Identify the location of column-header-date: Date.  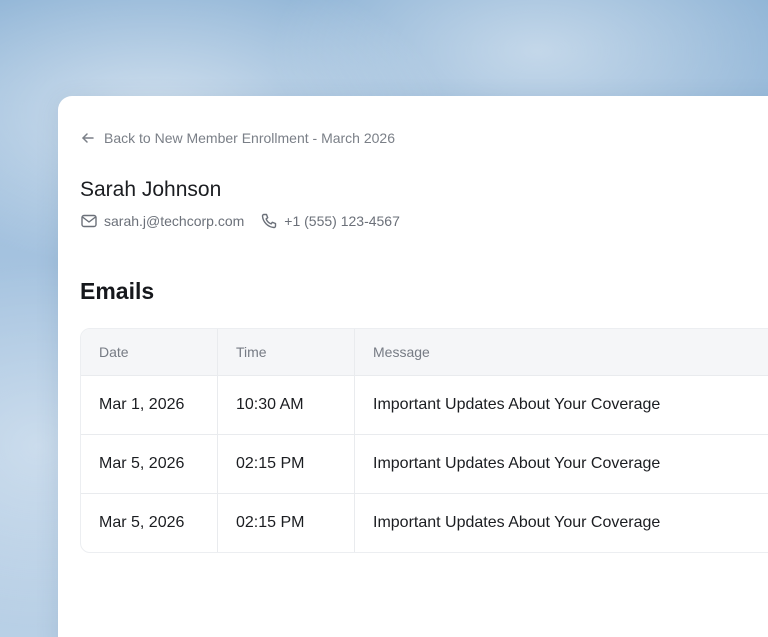
(149, 352).